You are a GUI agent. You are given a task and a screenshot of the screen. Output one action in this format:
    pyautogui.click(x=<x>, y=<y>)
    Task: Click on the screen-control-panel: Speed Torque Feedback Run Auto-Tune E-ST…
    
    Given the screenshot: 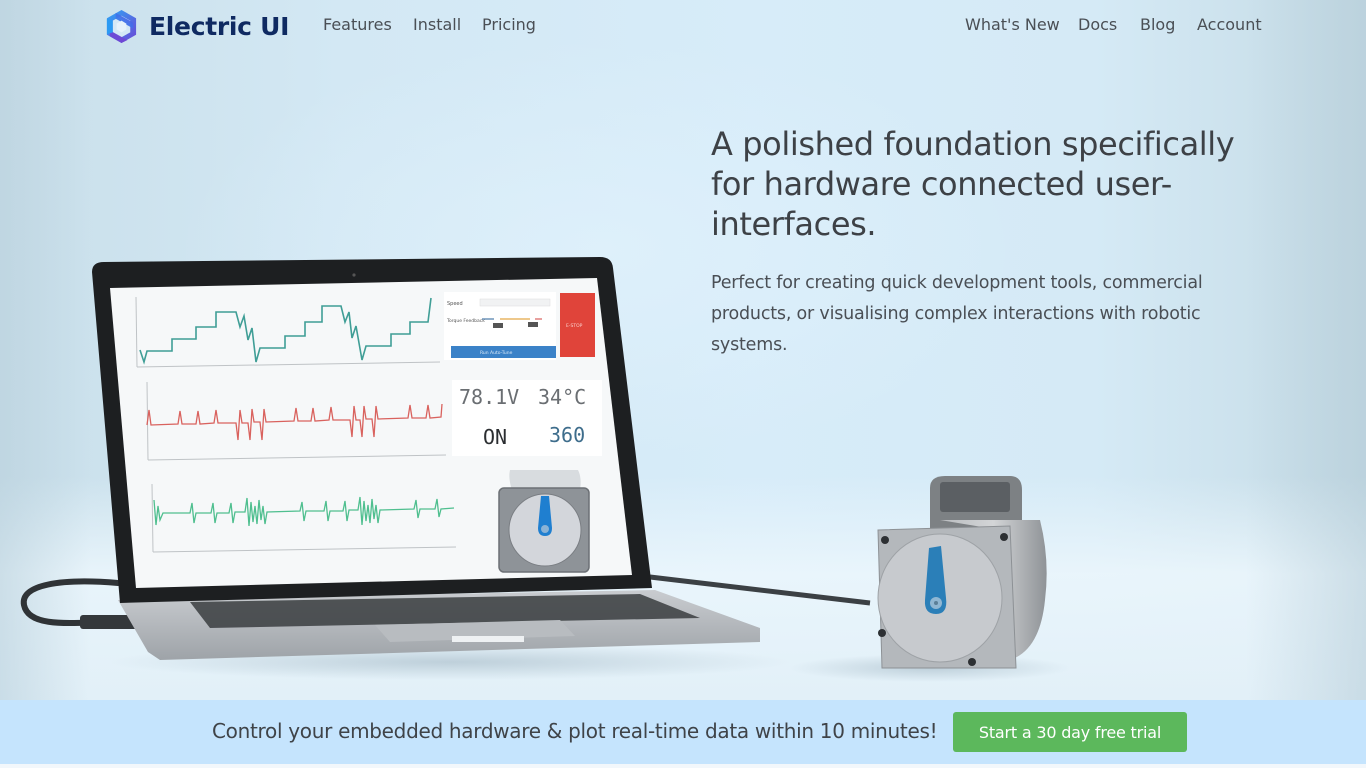 What is the action you would take?
    pyautogui.click(x=519, y=326)
    